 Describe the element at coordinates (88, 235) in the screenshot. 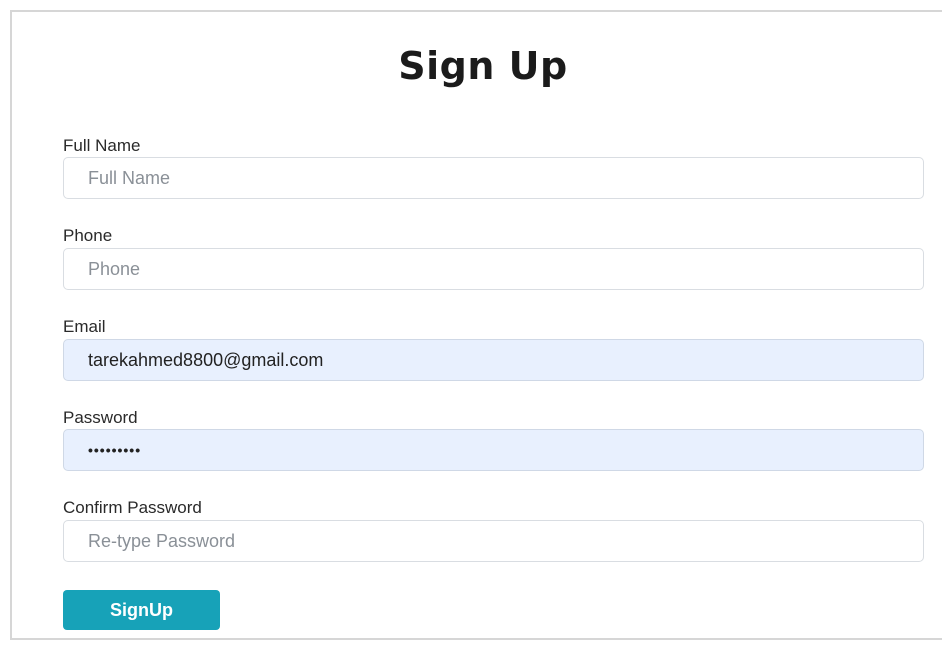

I see `phone-label: Phone` at that location.